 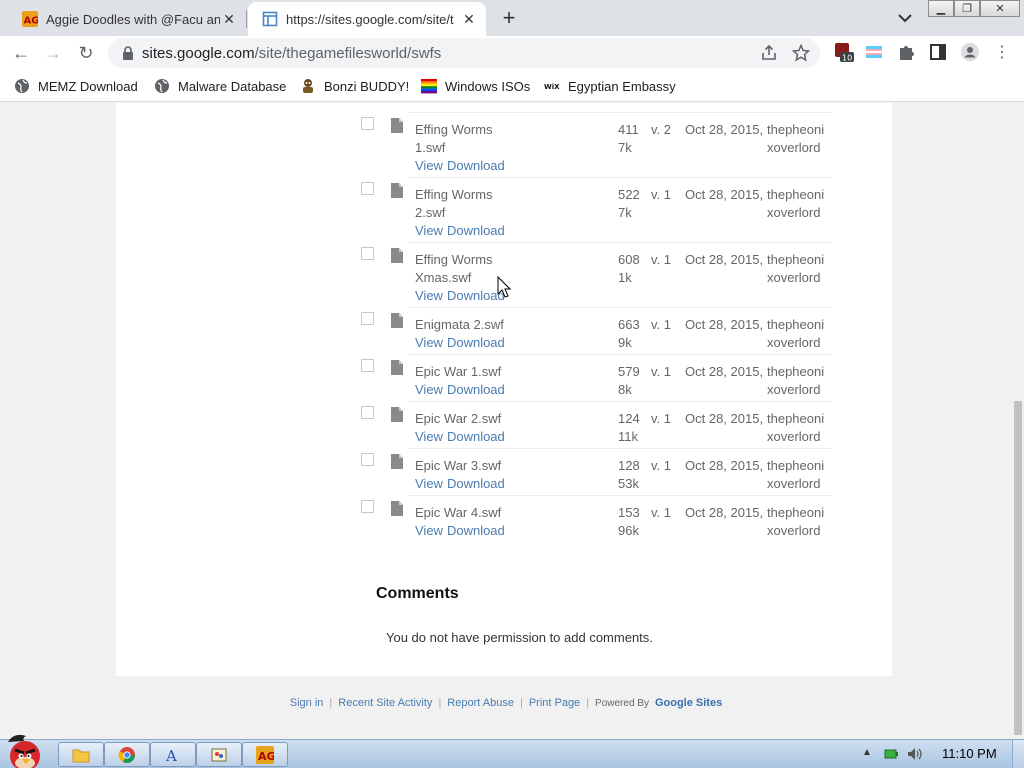 I want to click on chevron-down-icon, so click(x=905, y=18).